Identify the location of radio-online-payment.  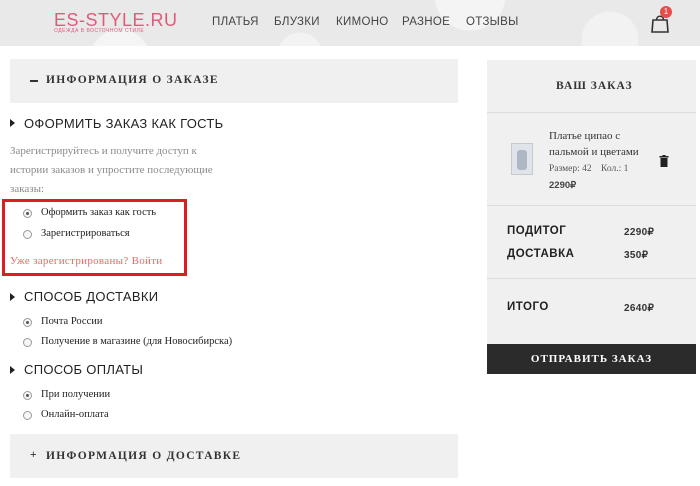
(27, 415).